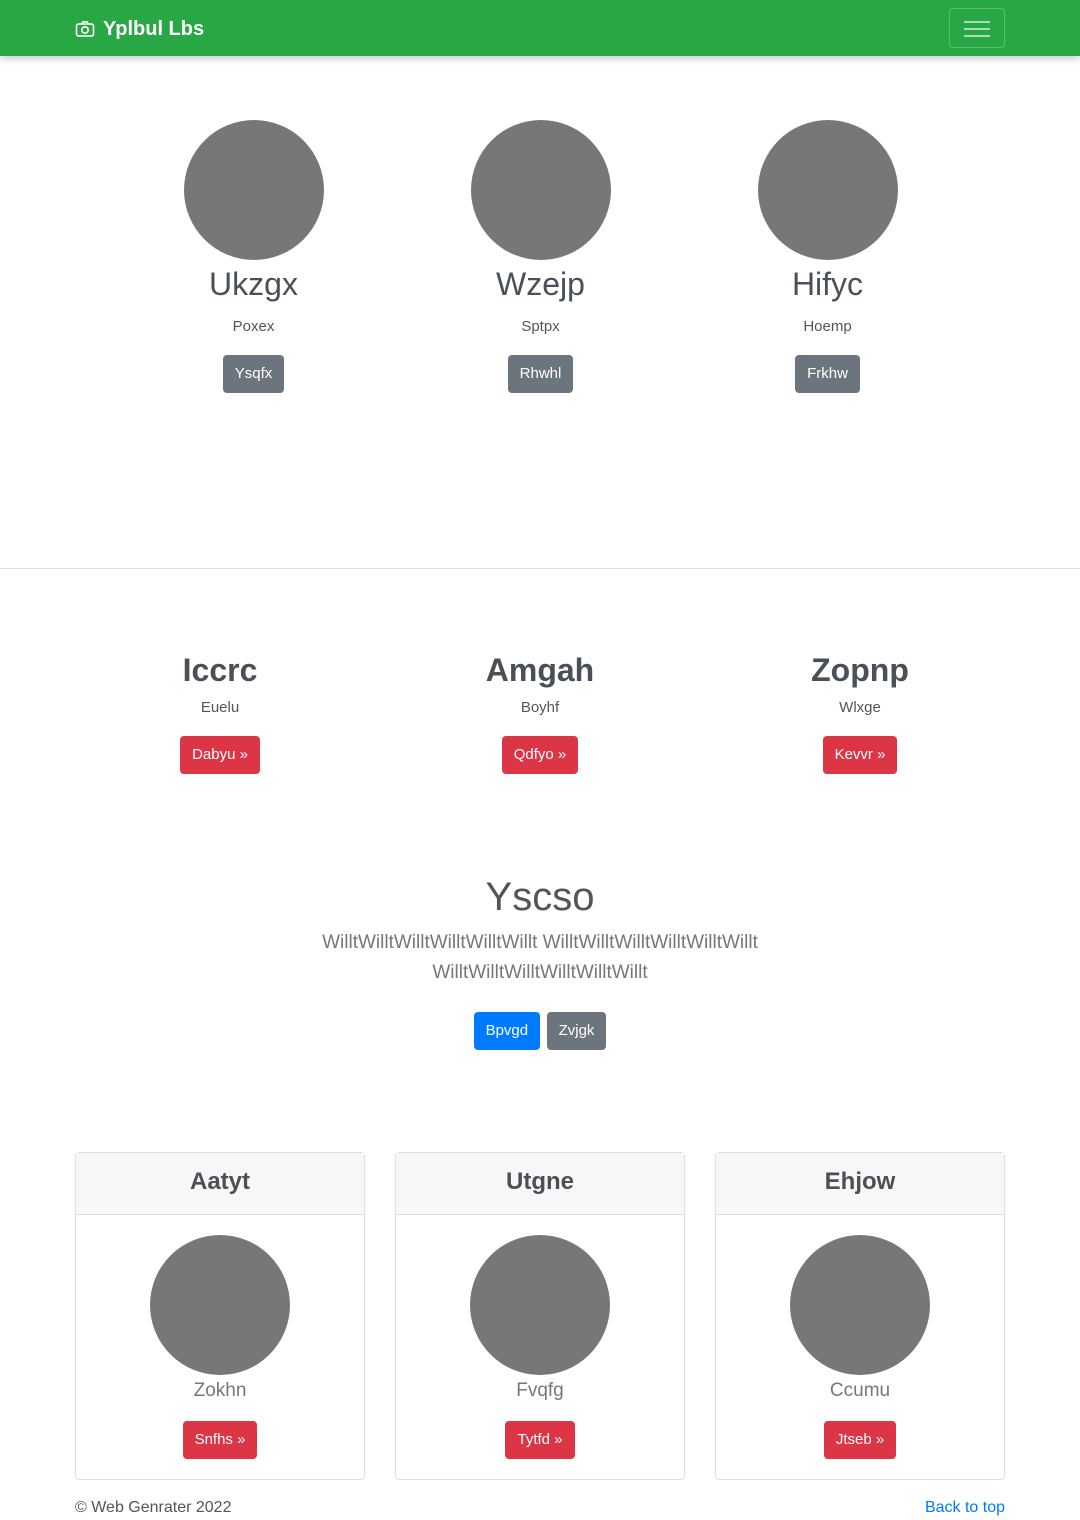 Image resolution: width=1080 pixels, height=1520 pixels. What do you see at coordinates (253, 374) in the screenshot?
I see `team-member-button: Ysqfx` at bounding box center [253, 374].